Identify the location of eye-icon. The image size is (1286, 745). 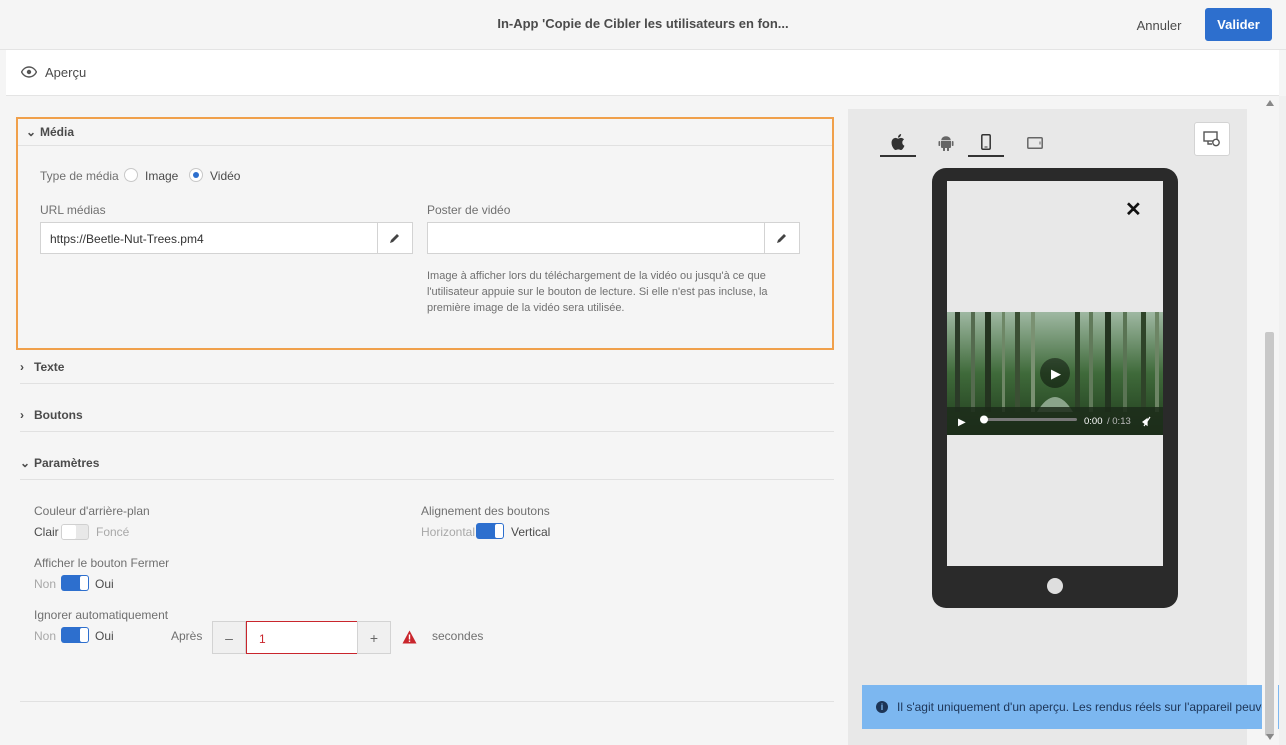
(29, 72).